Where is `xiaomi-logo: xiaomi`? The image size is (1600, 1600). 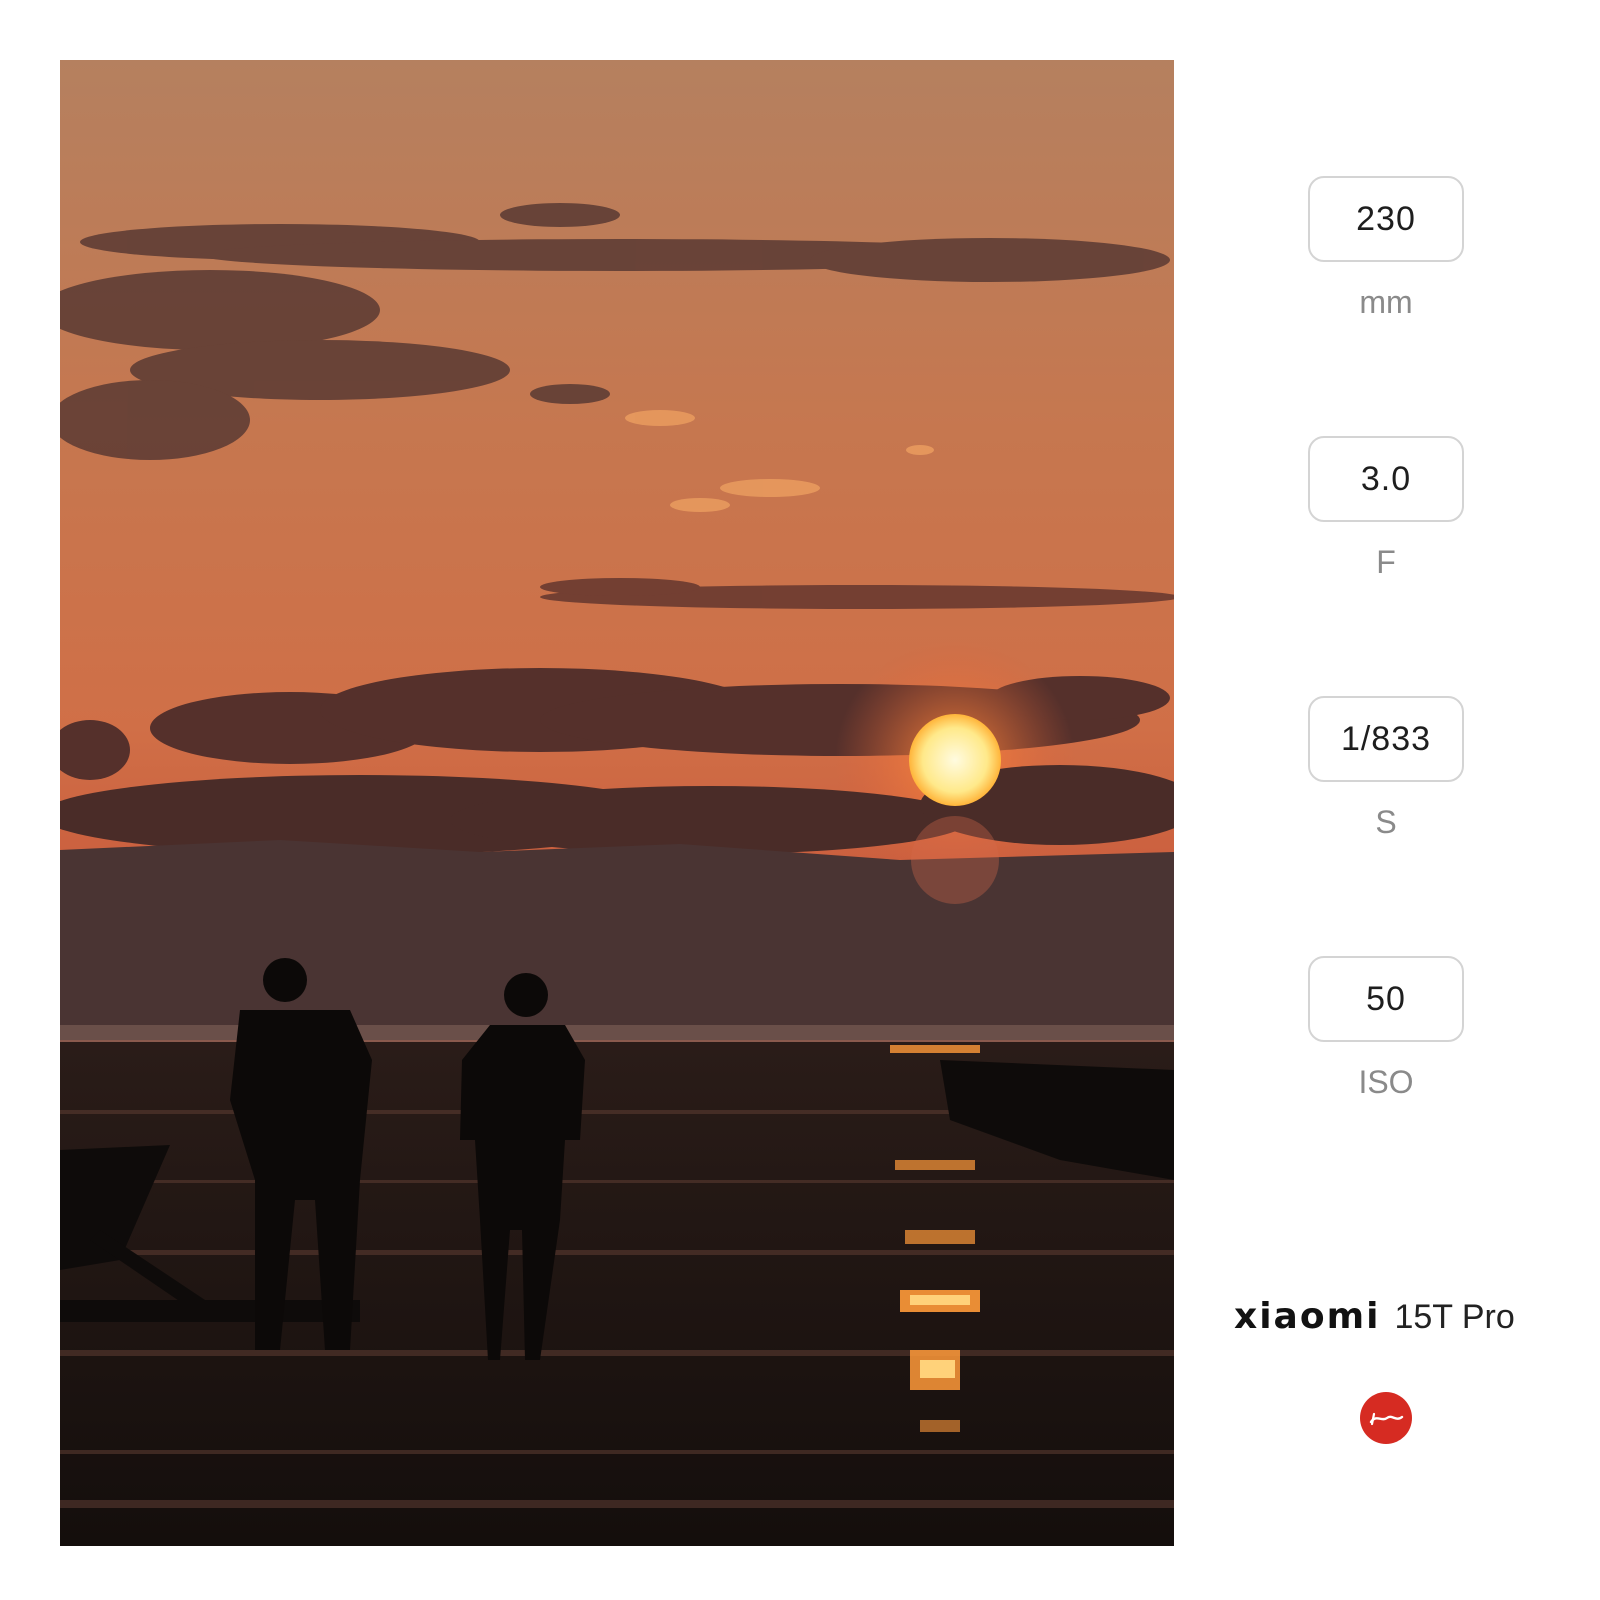 xiaomi-logo: xiaomi is located at coordinates (1307, 1316).